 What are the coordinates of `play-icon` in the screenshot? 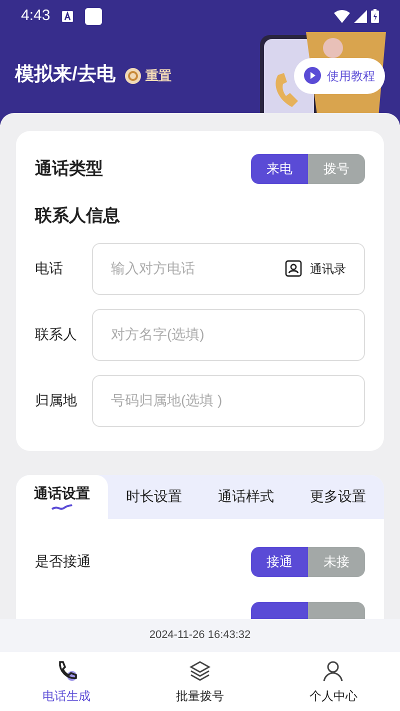 It's located at (312, 75).